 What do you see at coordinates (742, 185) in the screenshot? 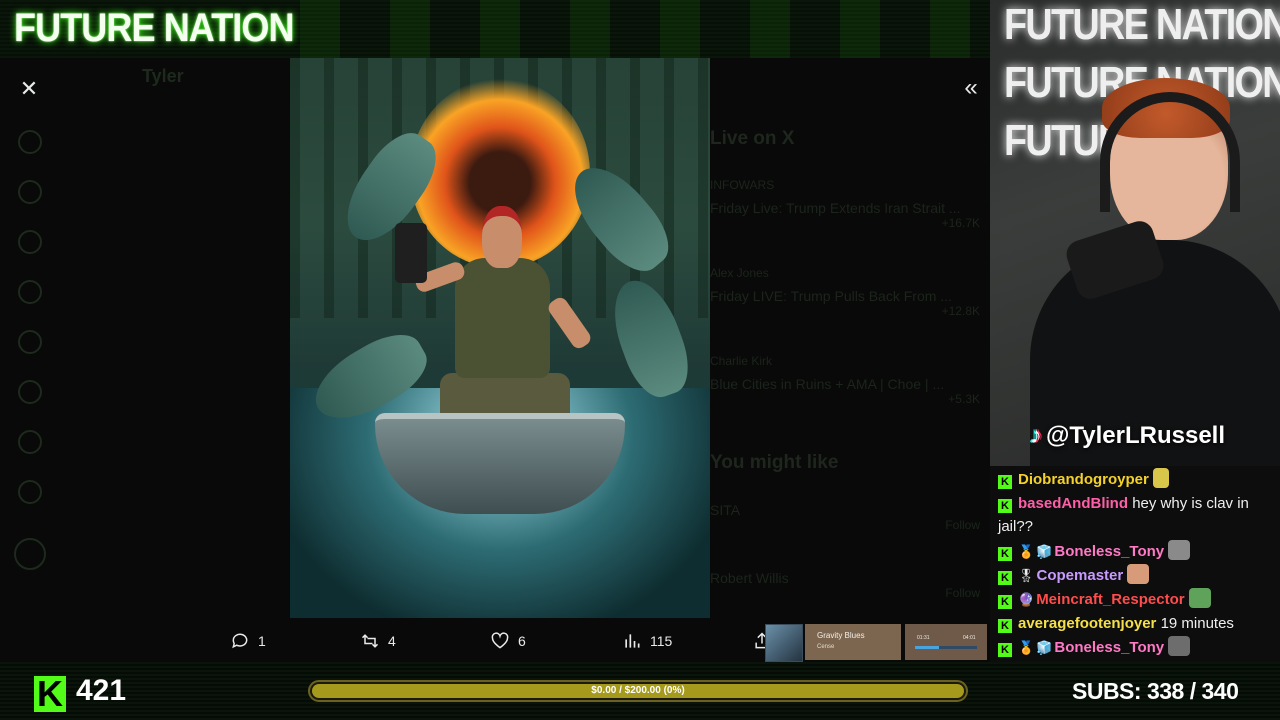
I see `live-author: INFOWARS` at bounding box center [742, 185].